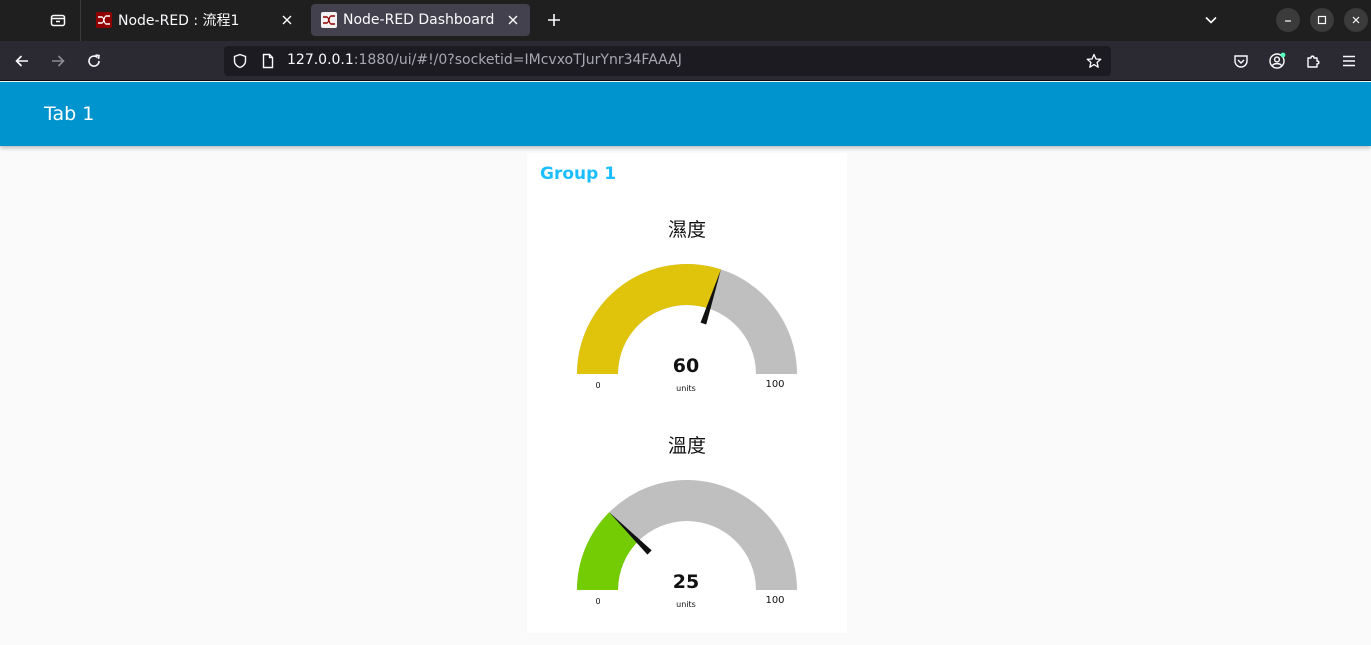  I want to click on back-button, so click(22, 61).